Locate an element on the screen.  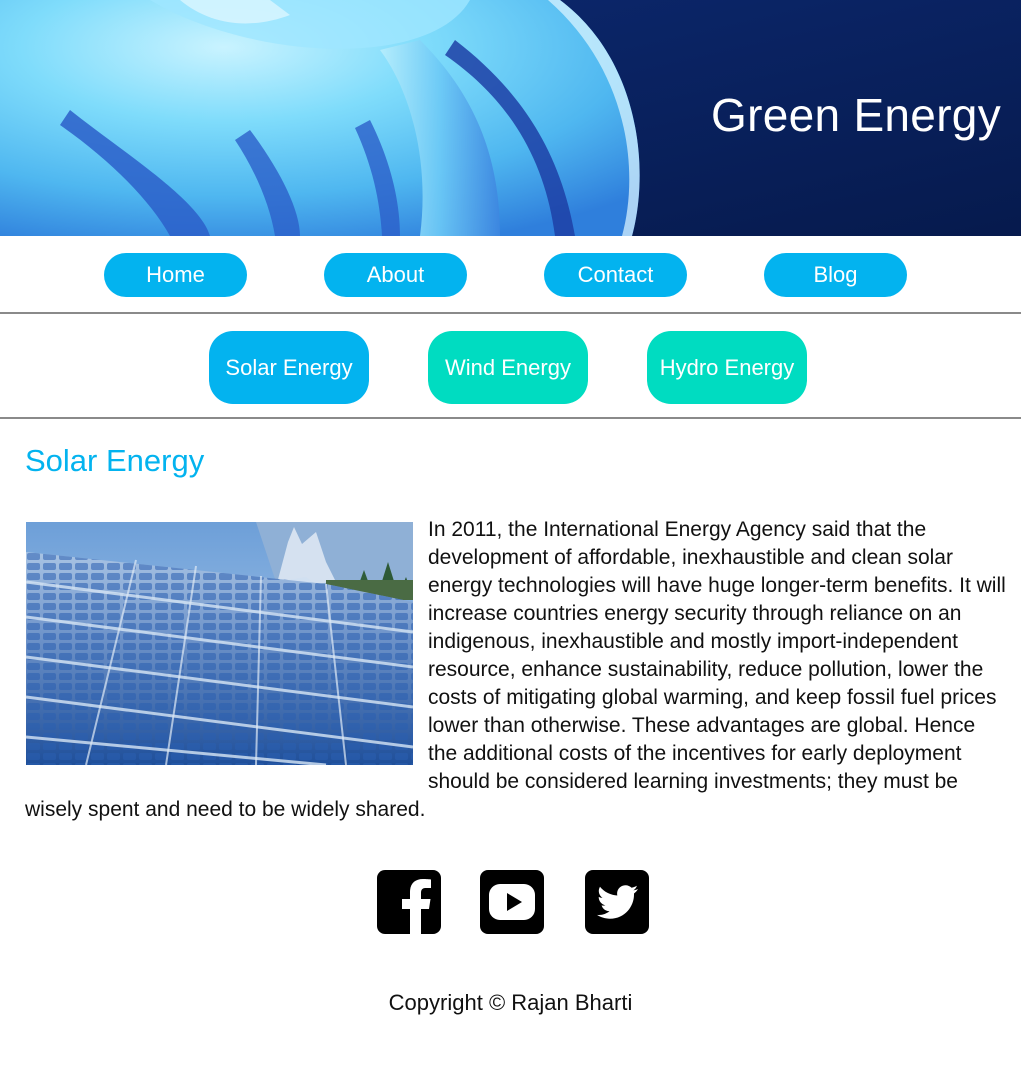
nav-blog-button: Blog is located at coordinates (835, 275).